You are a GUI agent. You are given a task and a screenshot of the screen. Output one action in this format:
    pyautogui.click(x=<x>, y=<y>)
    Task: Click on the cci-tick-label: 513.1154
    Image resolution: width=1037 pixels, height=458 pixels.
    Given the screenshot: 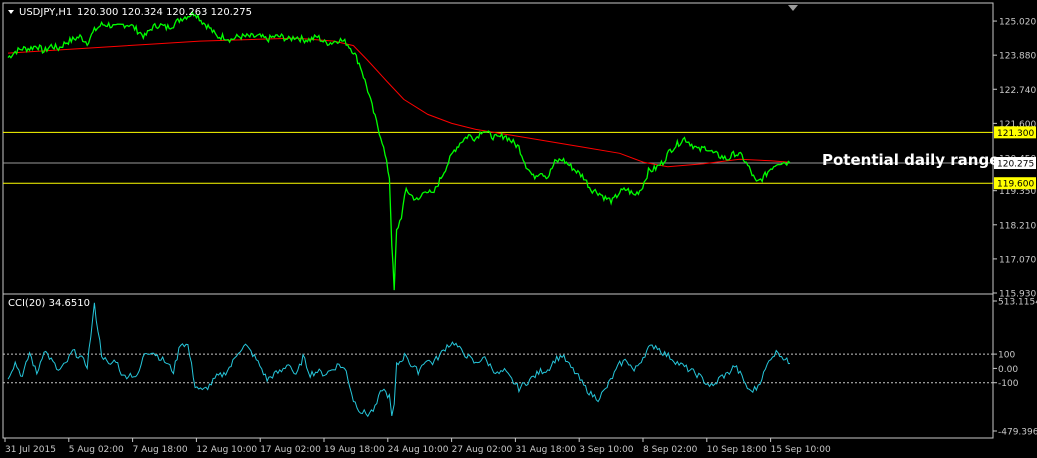 What is the action you would take?
    pyautogui.click(x=1017, y=303)
    